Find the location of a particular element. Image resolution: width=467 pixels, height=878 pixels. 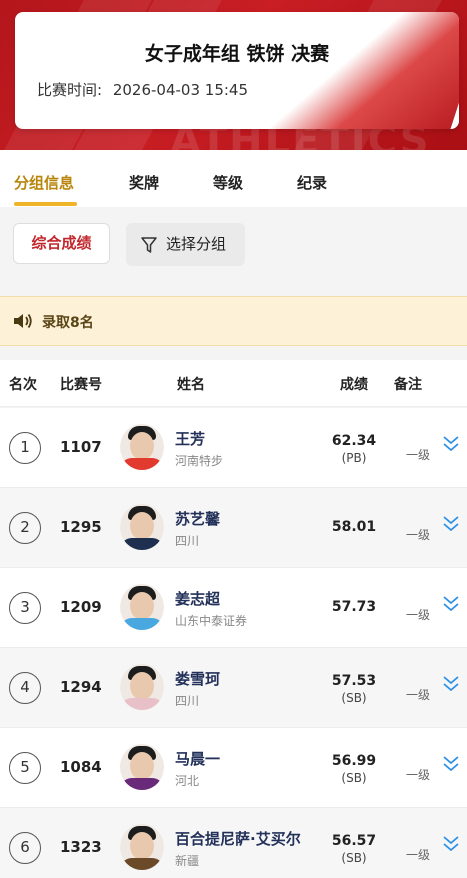

tab-records: 纪录 is located at coordinates (312, 182).